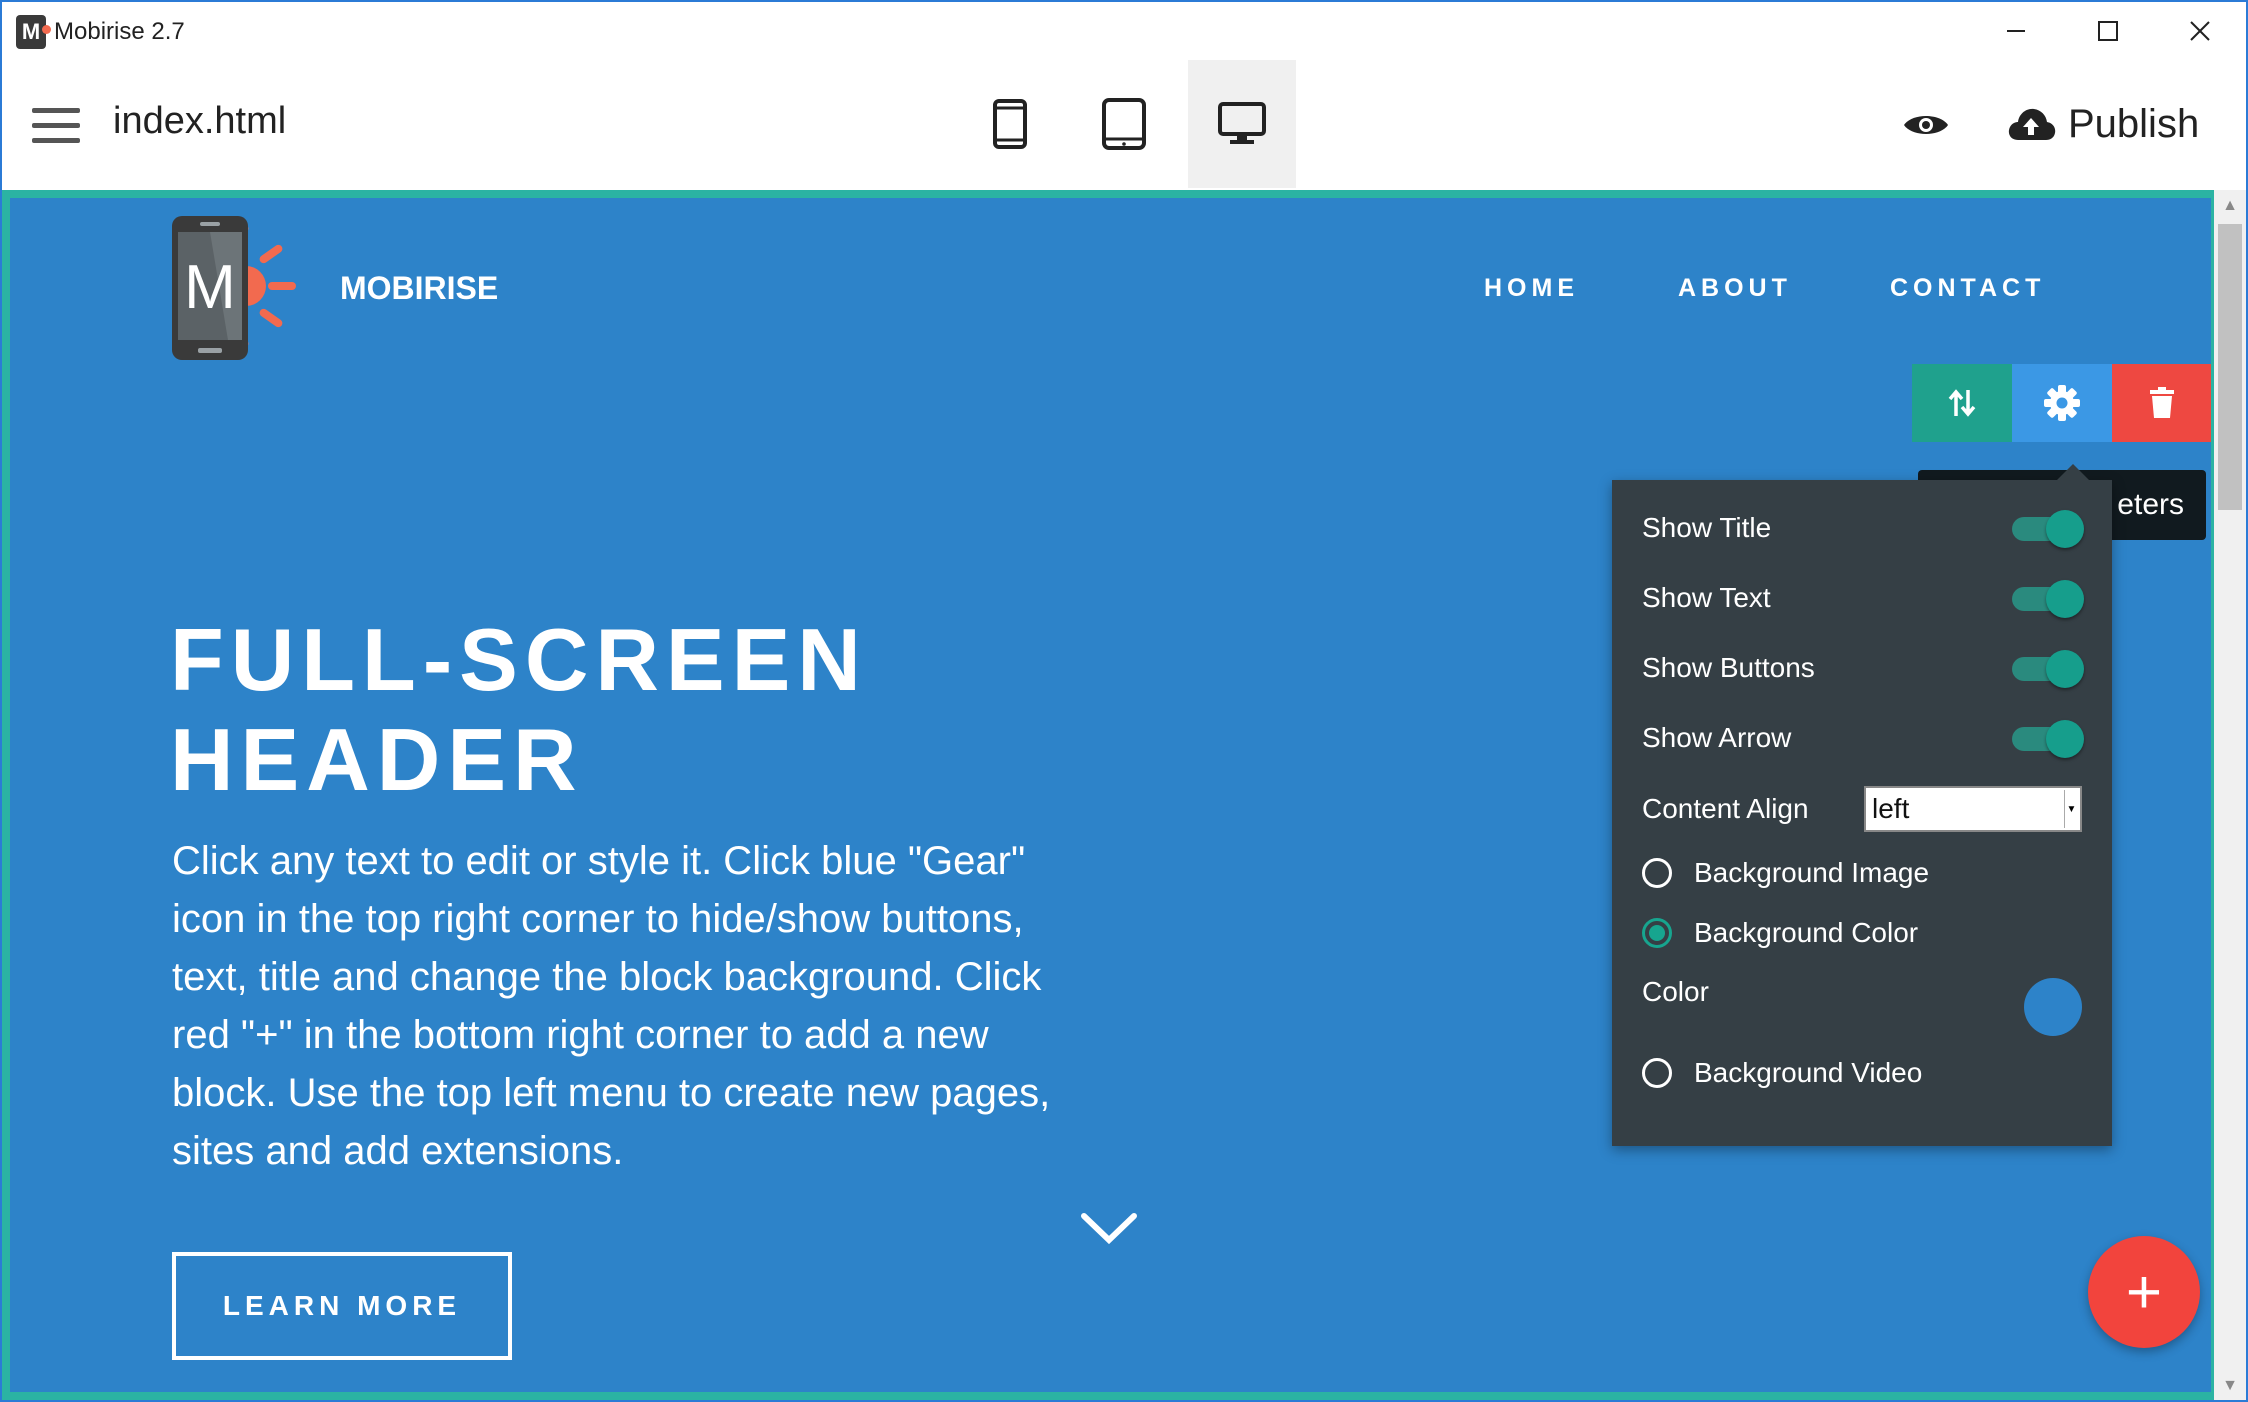  I want to click on background-color-radio, so click(1657, 933).